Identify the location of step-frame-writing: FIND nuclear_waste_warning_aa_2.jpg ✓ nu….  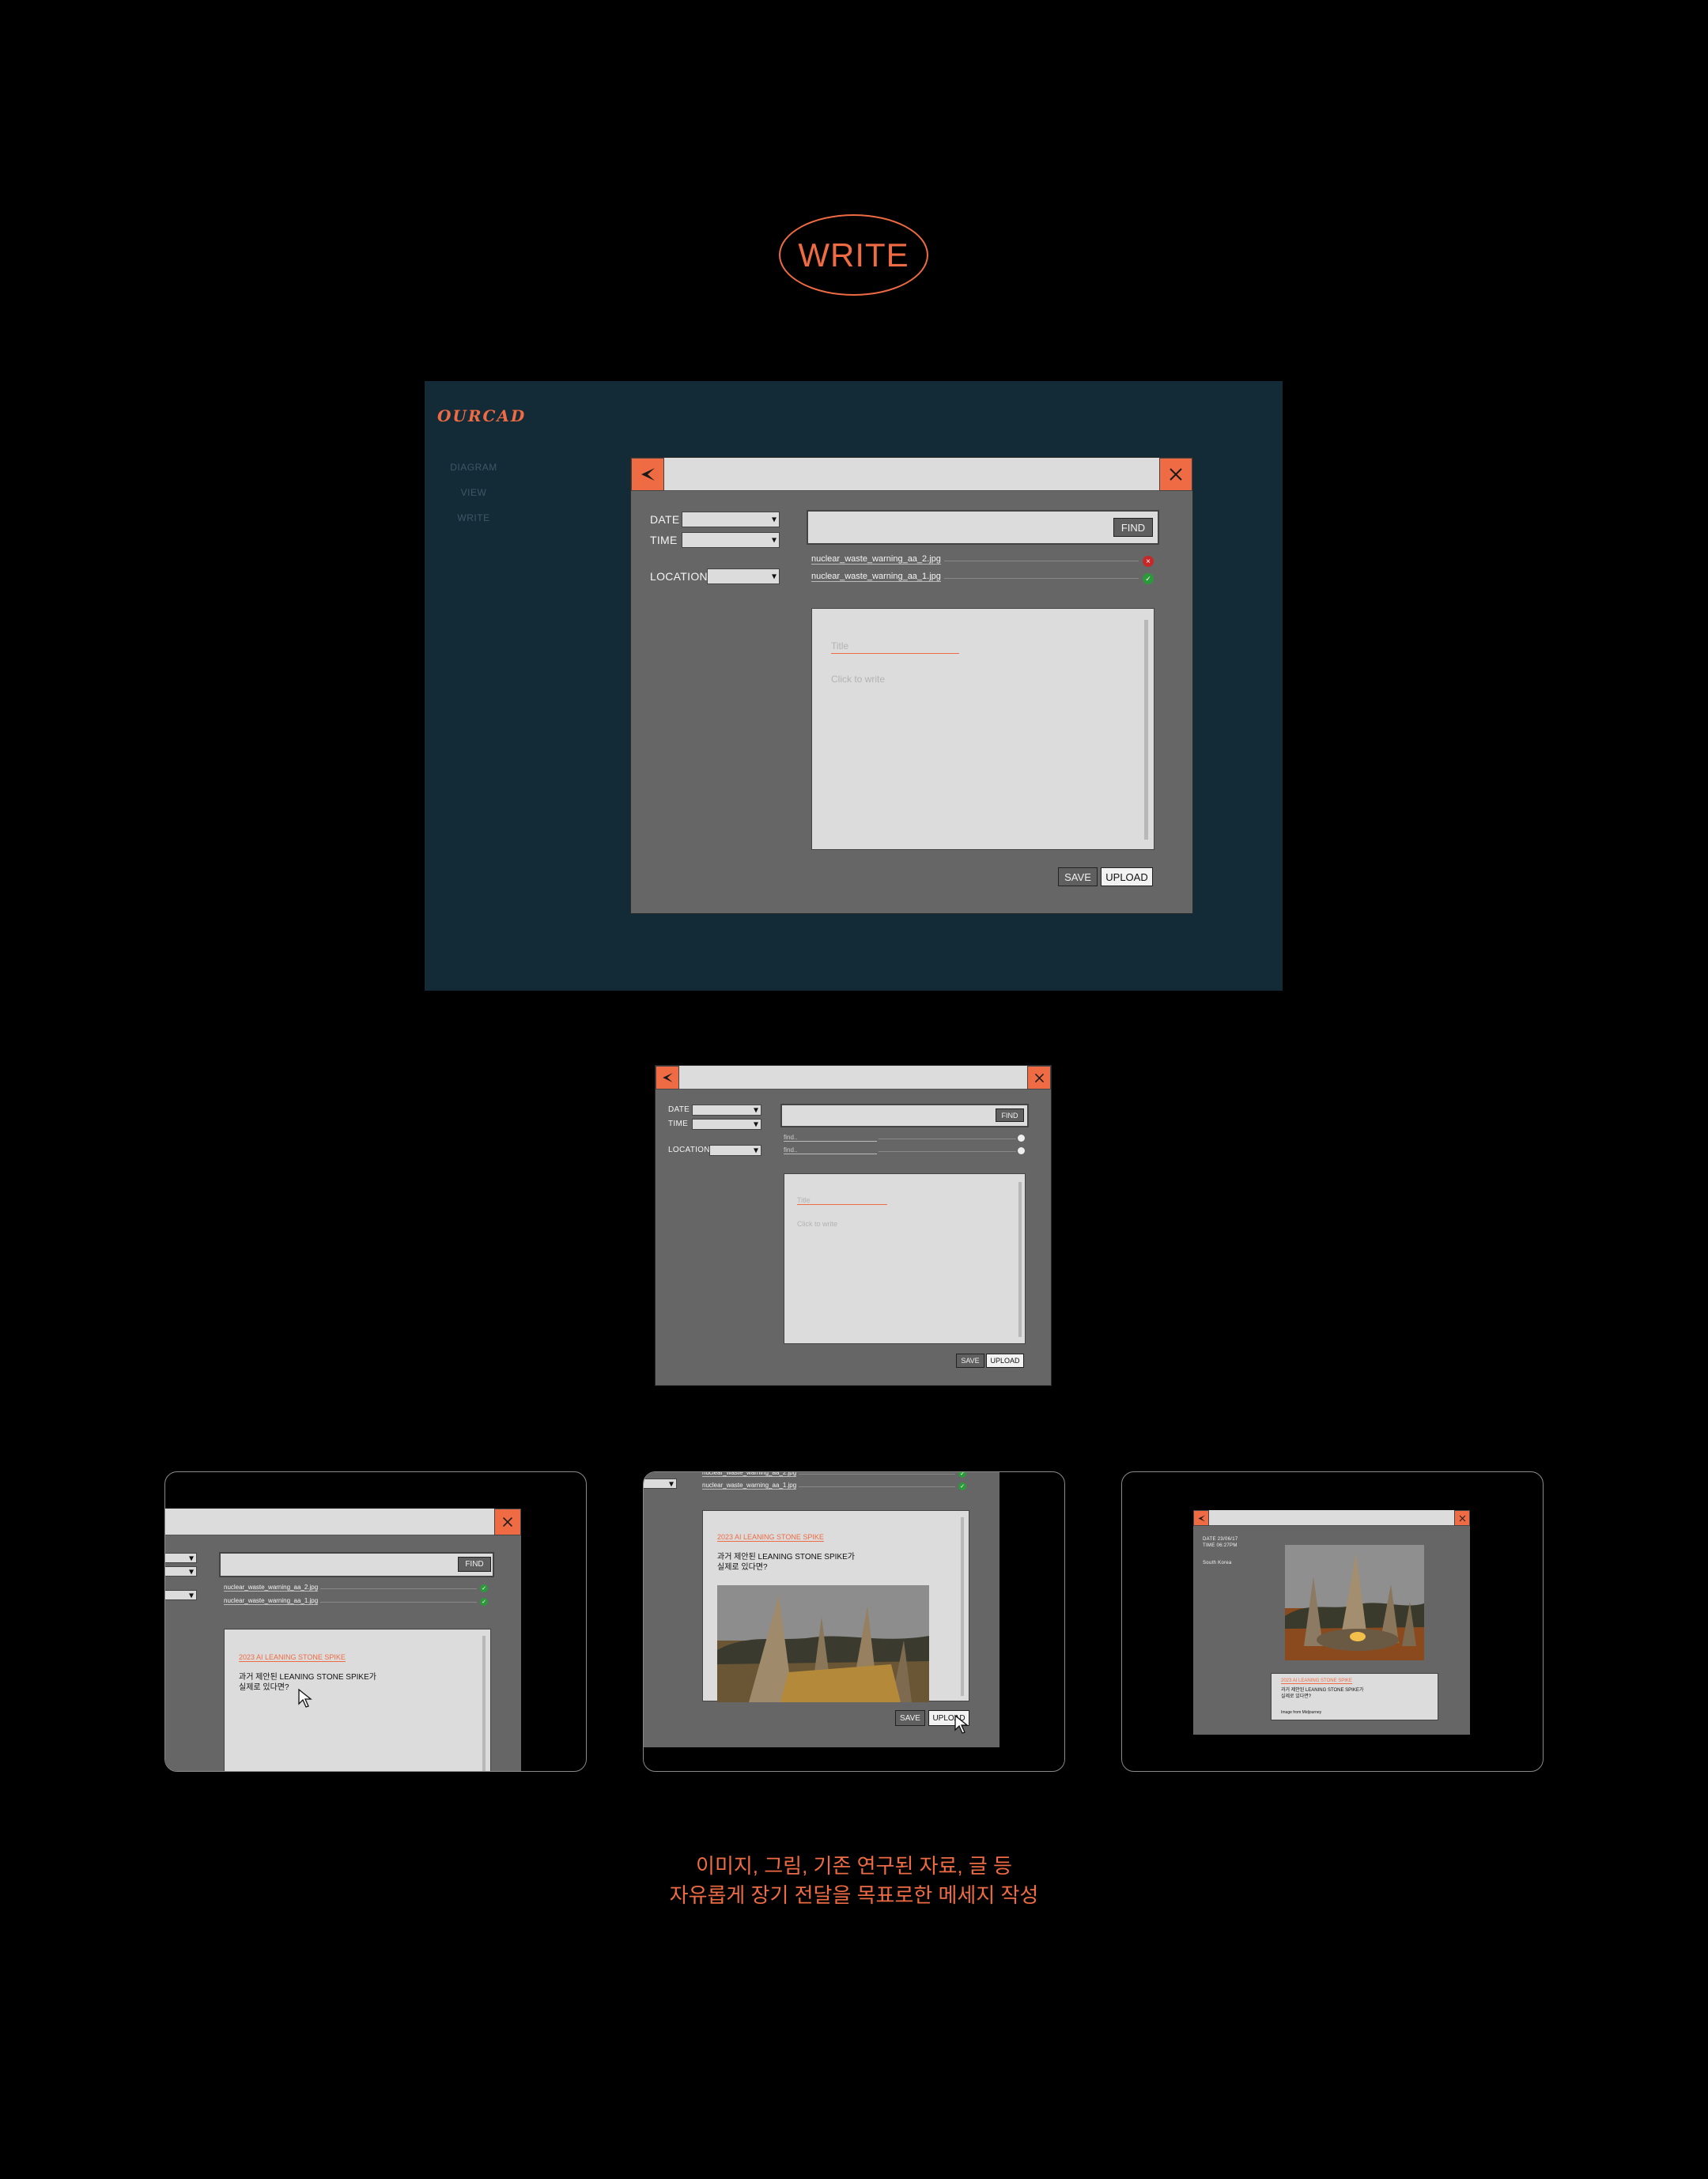
(375, 1621).